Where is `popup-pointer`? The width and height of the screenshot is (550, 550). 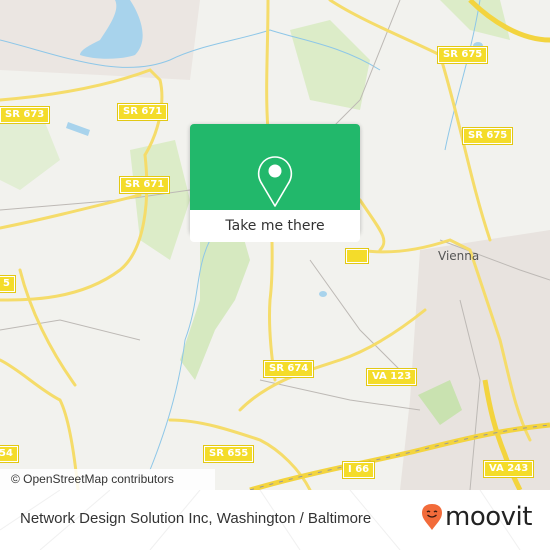 popup-pointer is located at coordinates (275, 237).